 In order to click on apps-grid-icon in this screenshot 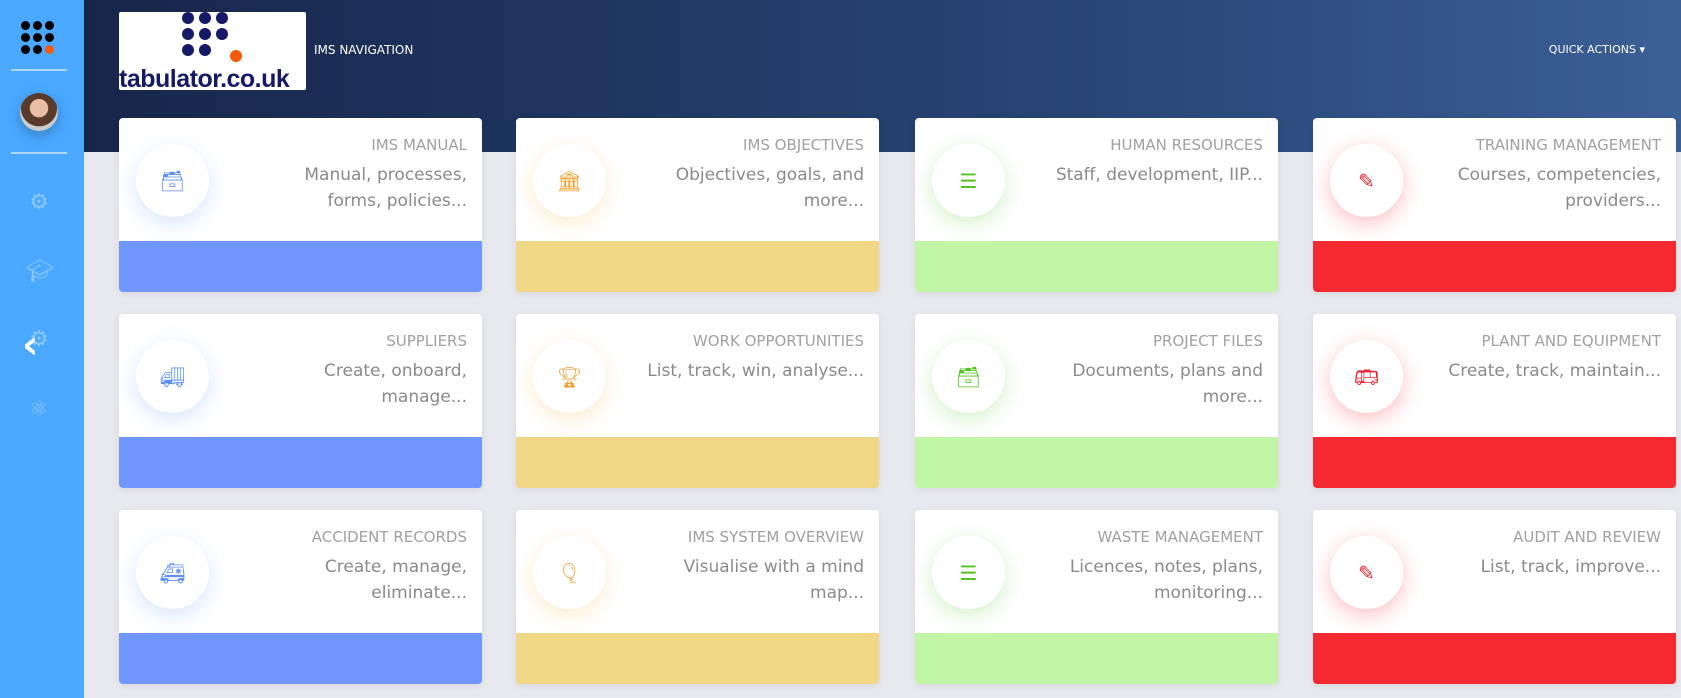, I will do `click(38, 38)`.